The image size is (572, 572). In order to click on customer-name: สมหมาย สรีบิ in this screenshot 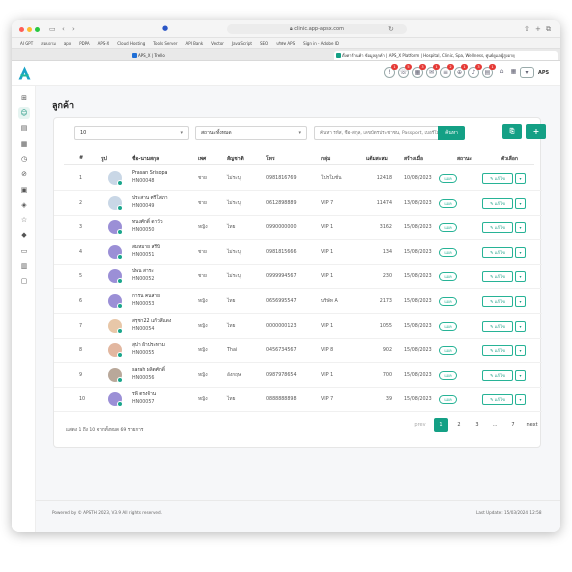, I will do `click(146, 248)`.